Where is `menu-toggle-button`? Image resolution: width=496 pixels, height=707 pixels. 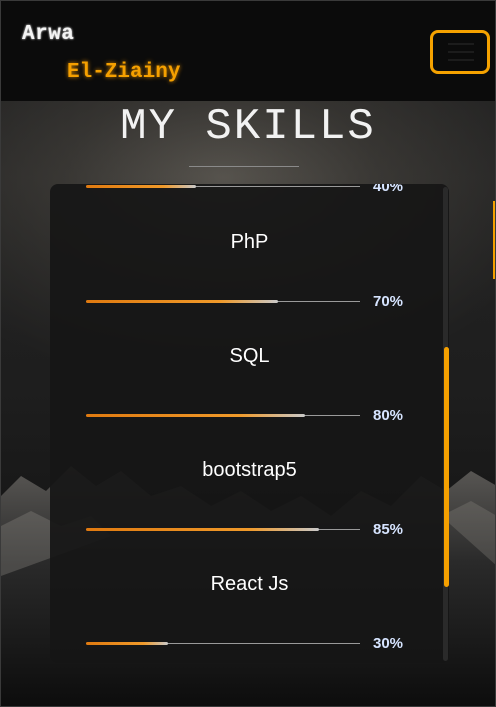
menu-toggle-button is located at coordinates (460, 52).